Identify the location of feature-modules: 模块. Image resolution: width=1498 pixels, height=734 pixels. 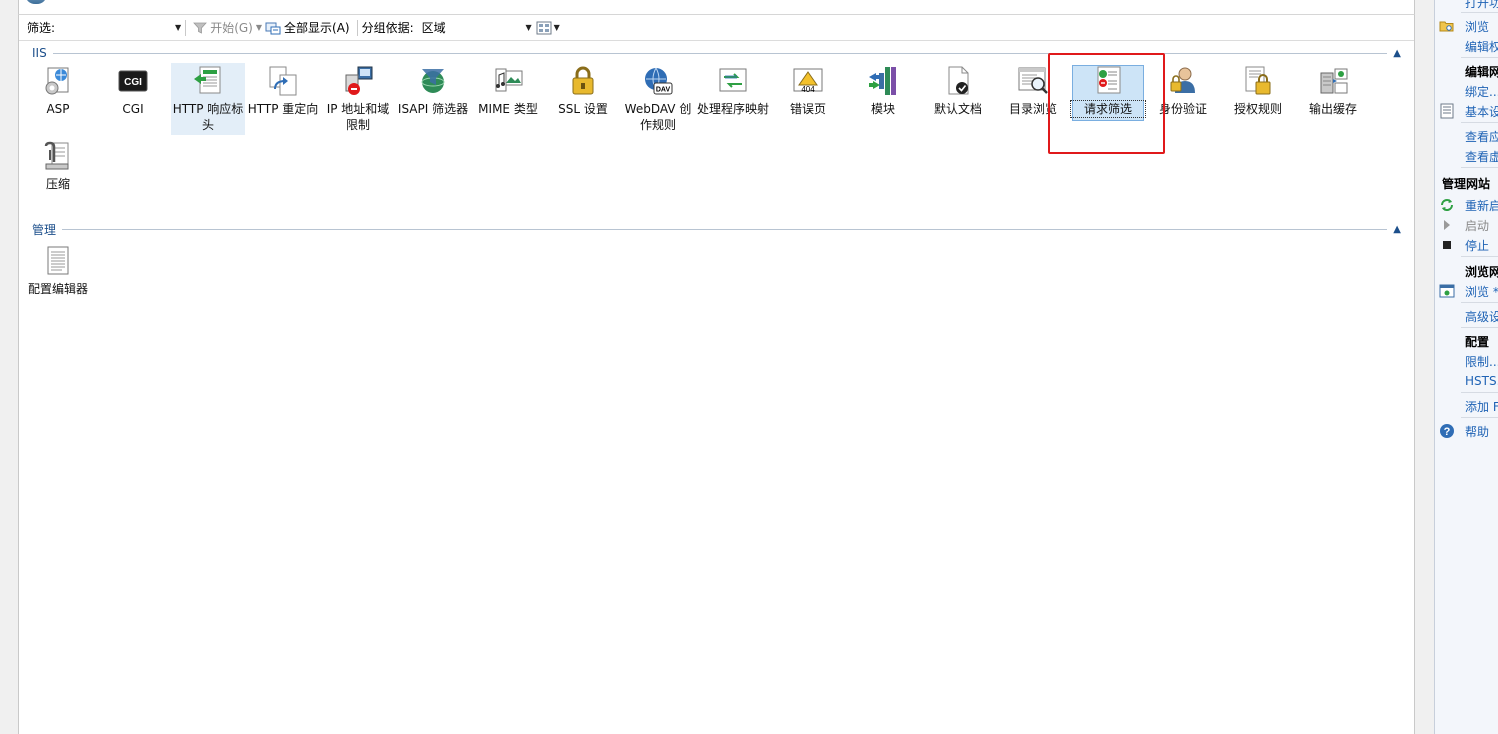
(883, 91).